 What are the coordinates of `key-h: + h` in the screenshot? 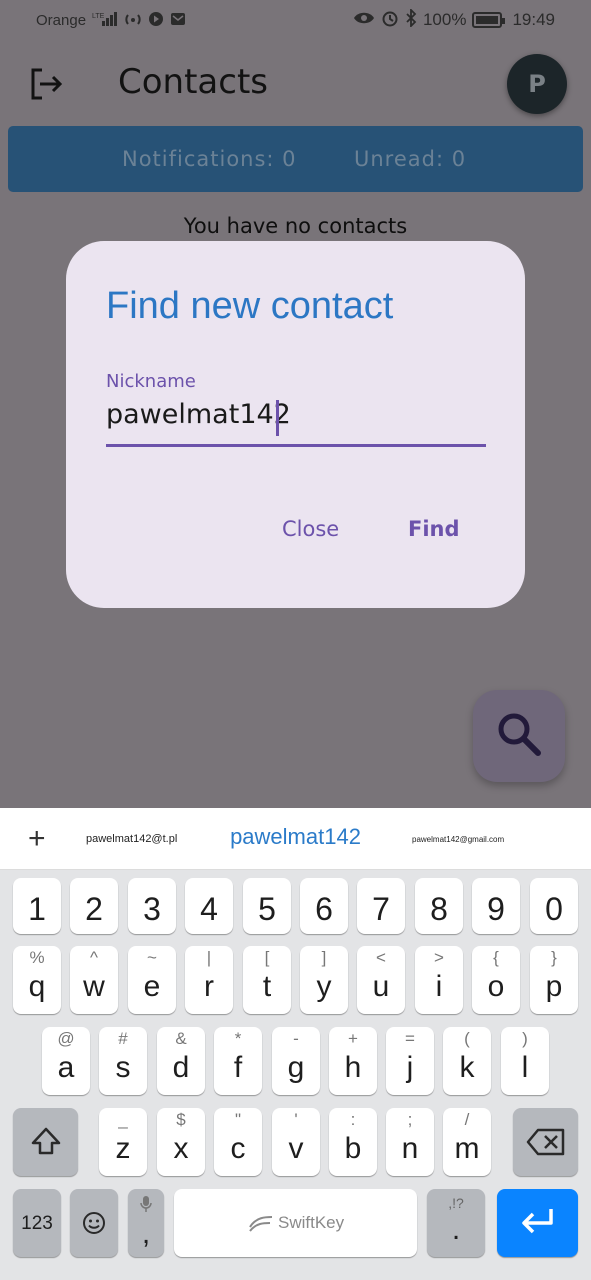 It's located at (353, 1061).